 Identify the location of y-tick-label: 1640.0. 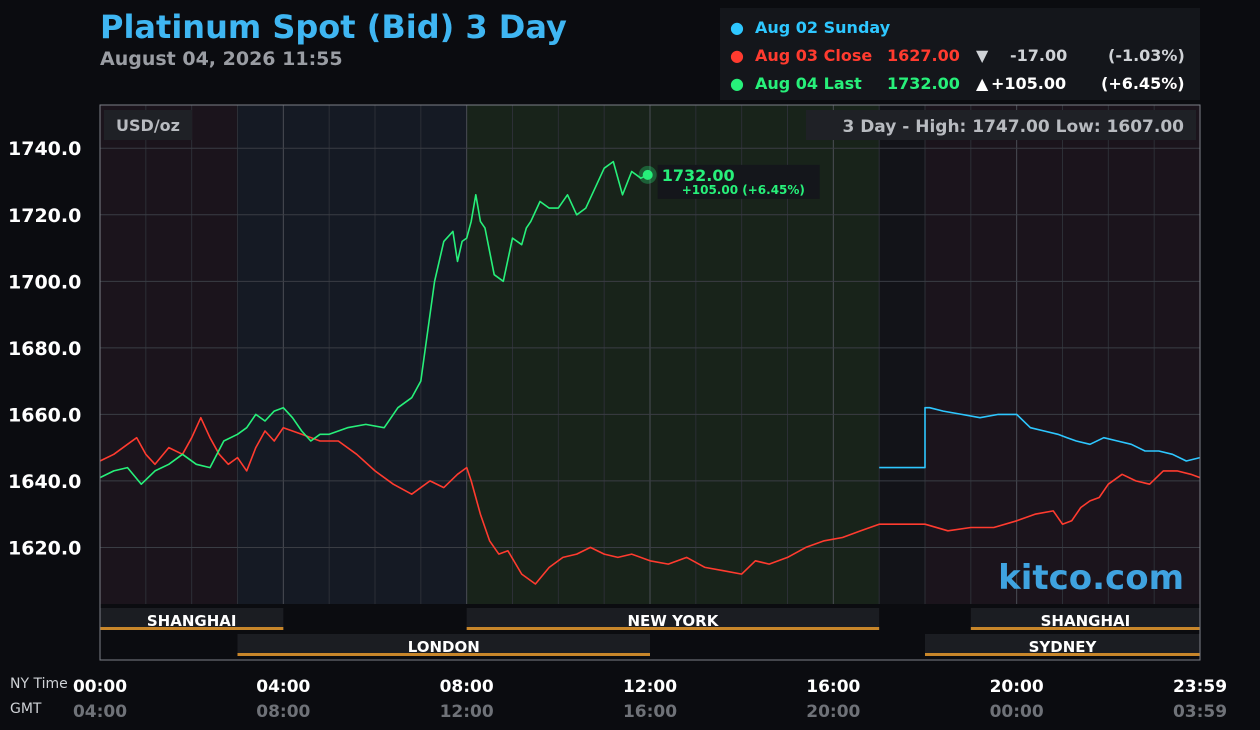
(44, 482).